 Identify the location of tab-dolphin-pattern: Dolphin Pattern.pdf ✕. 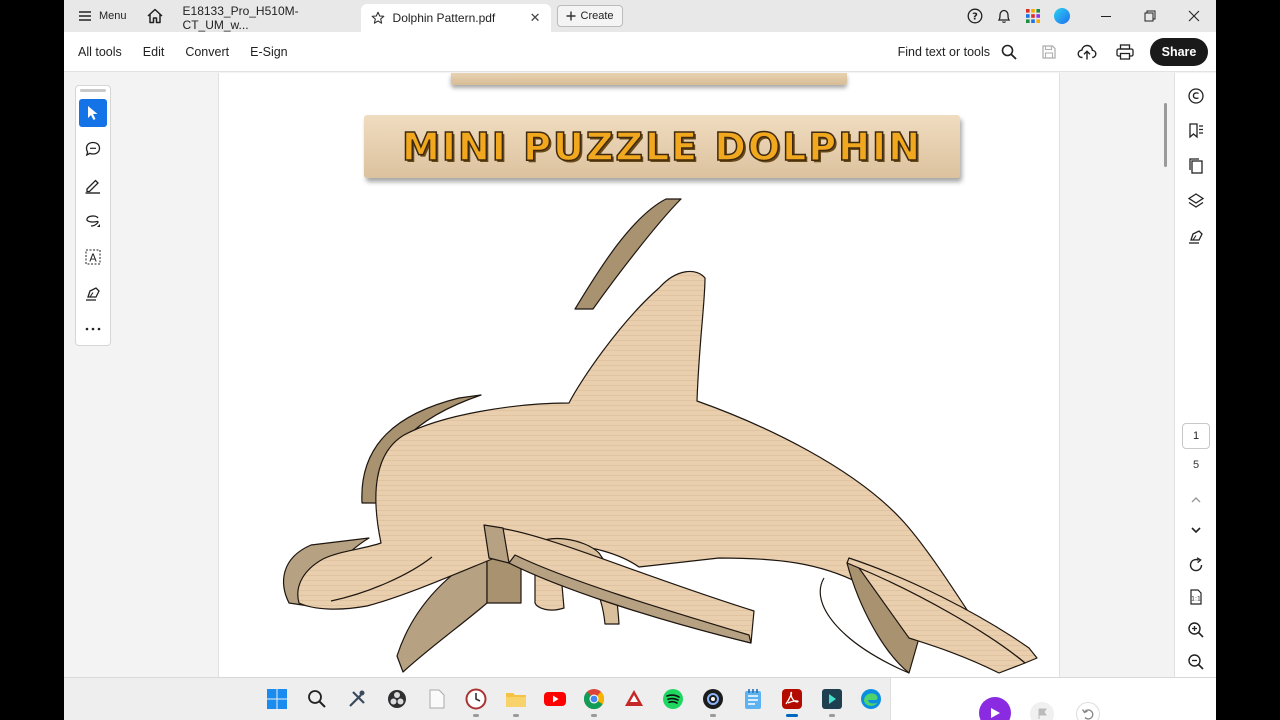
(455, 18).